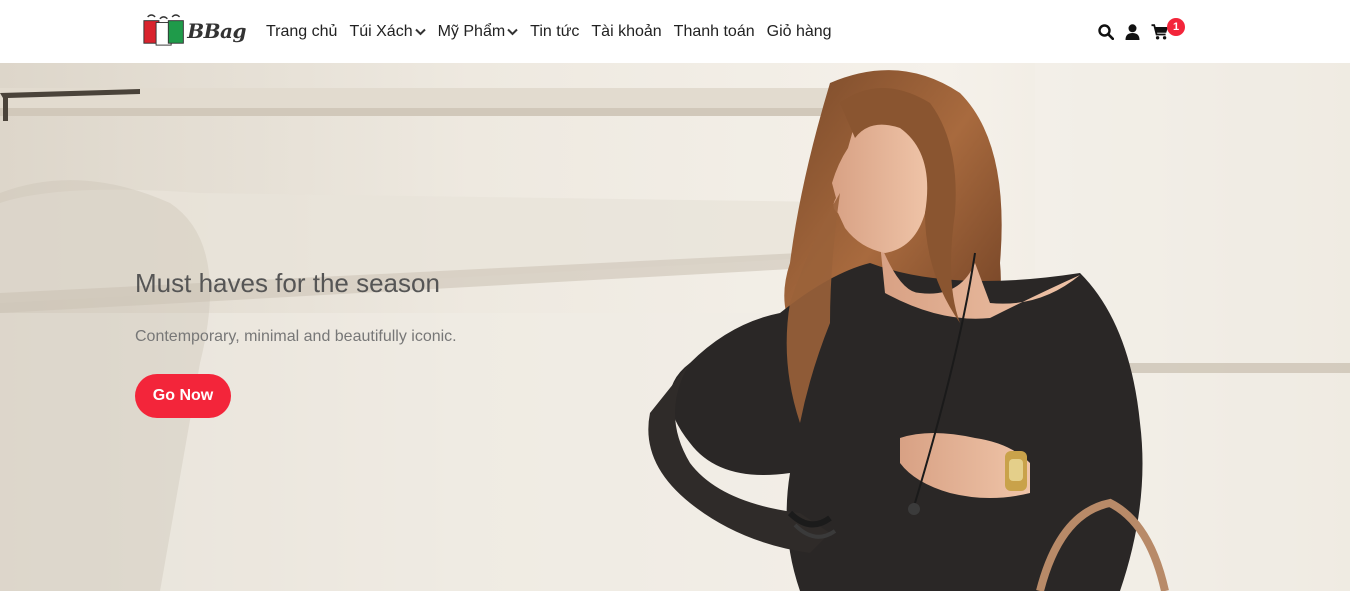  I want to click on nav-item-label: Tin tức, so click(555, 31).